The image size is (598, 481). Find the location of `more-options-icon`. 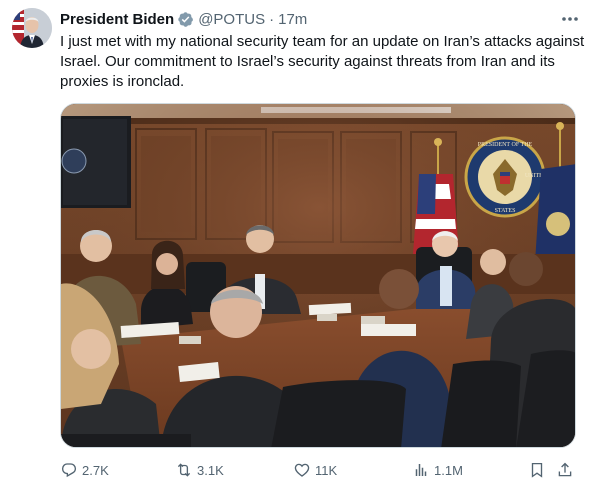

more-options-icon is located at coordinates (570, 19).